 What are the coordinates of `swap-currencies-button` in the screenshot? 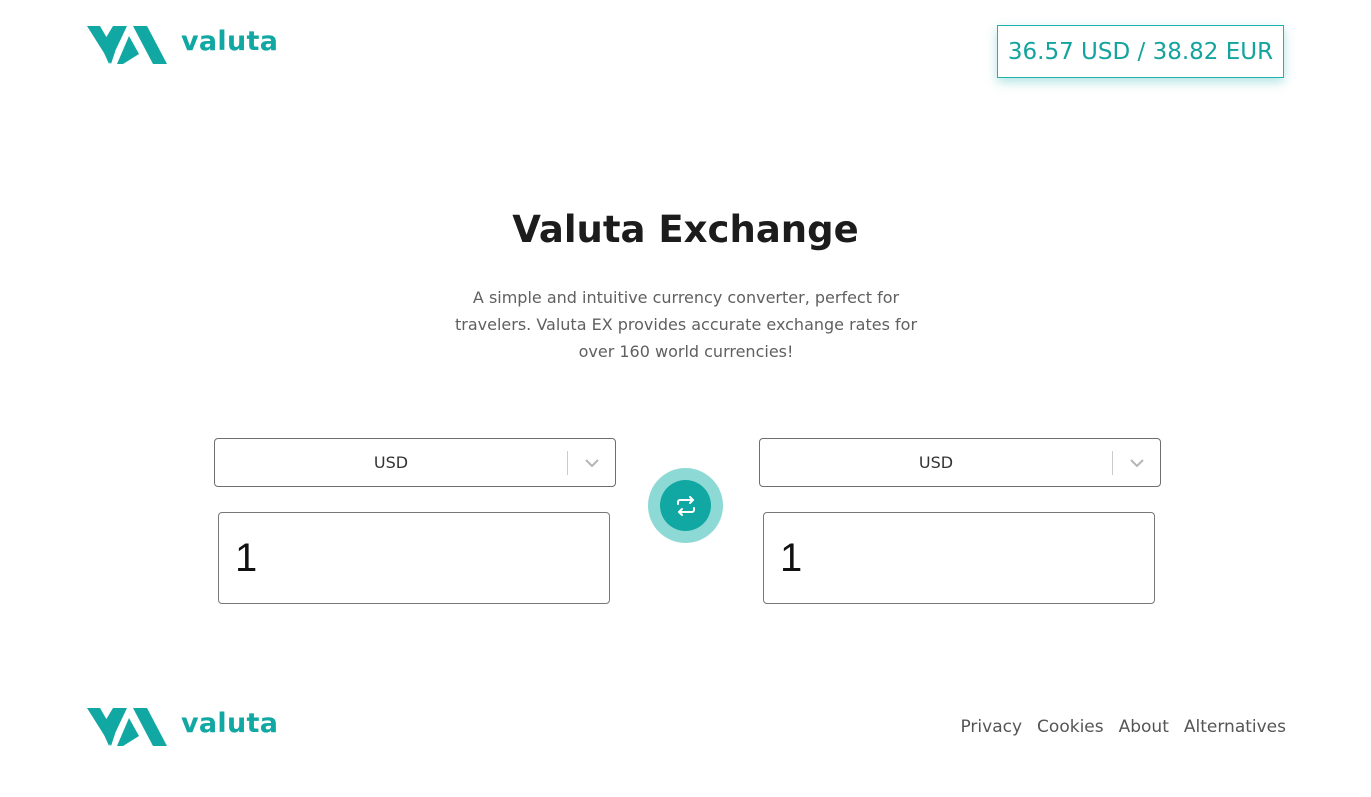 It's located at (685, 505).